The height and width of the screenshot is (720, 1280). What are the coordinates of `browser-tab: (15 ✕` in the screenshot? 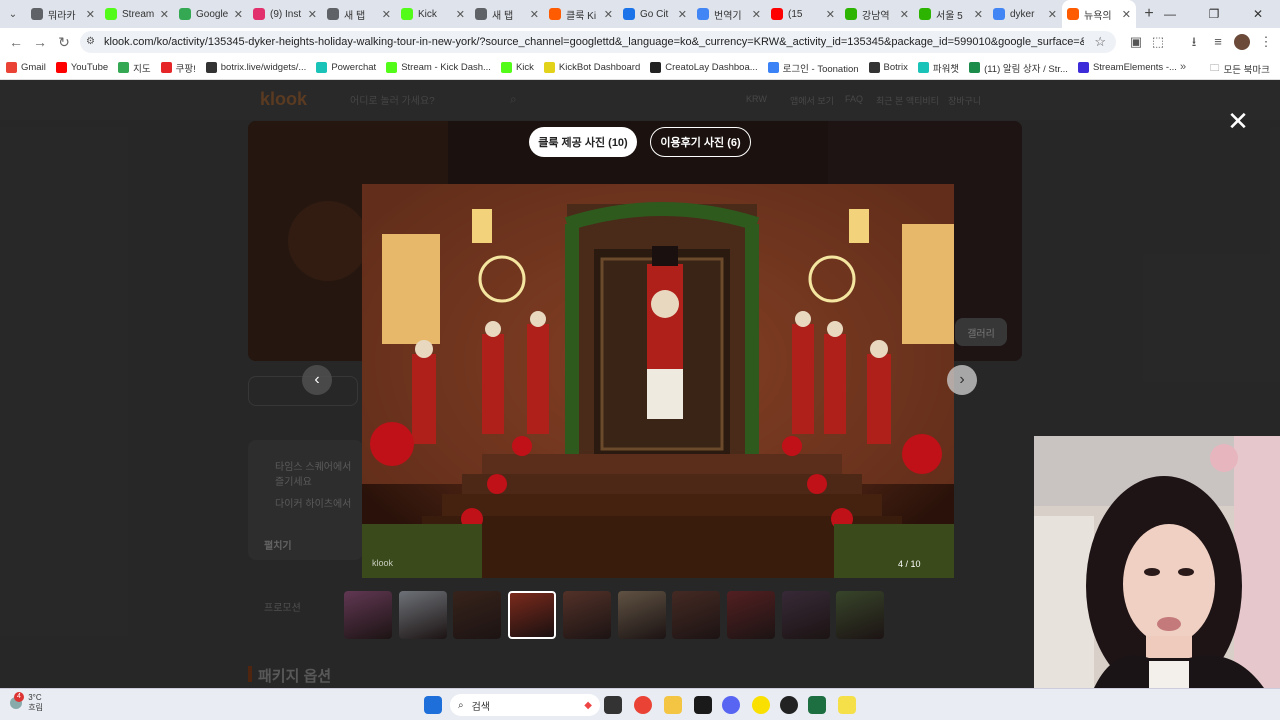 It's located at (803, 14).